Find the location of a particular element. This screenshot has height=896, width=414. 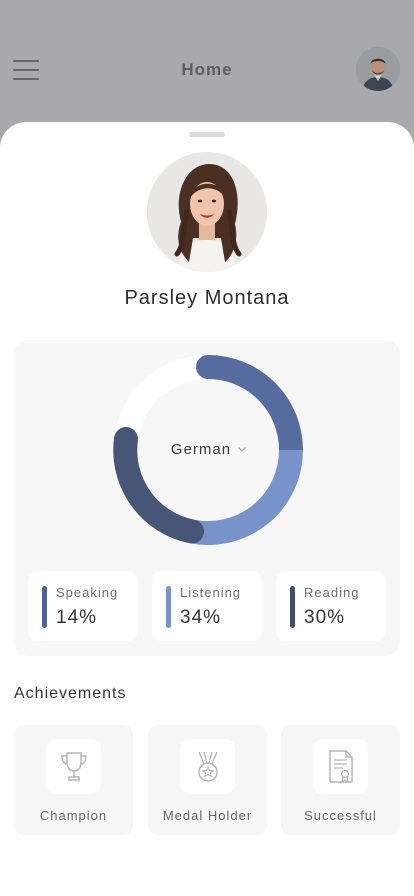

stat-label: Speaking is located at coordinates (87, 592).